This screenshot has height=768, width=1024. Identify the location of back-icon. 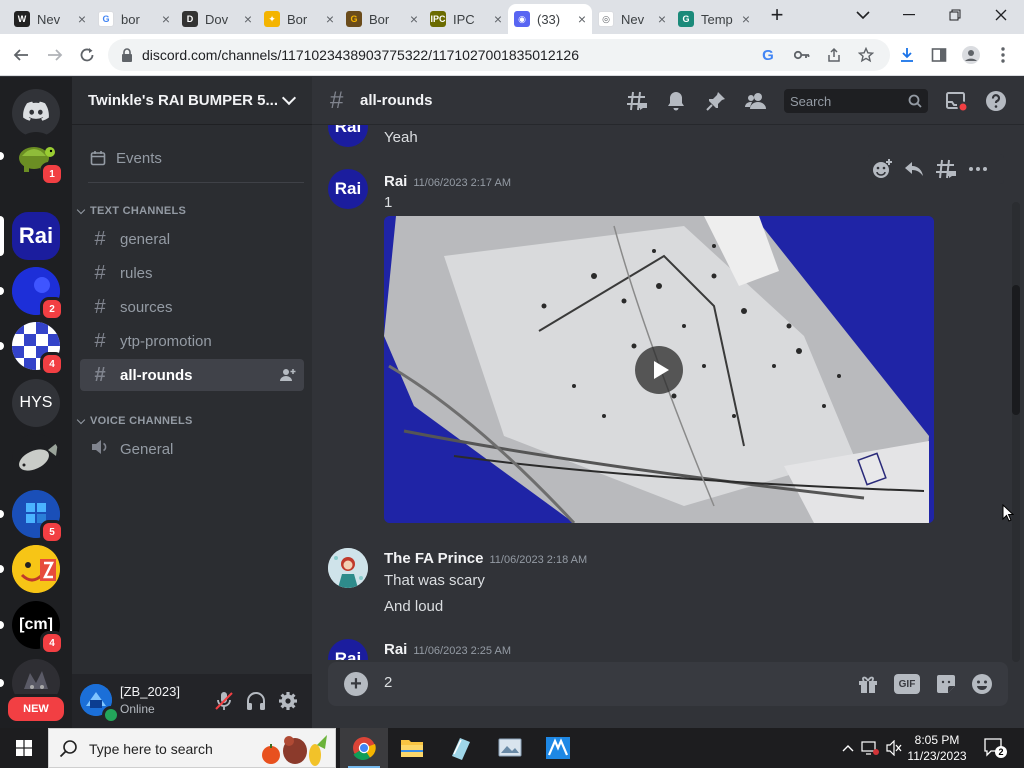
(21, 55).